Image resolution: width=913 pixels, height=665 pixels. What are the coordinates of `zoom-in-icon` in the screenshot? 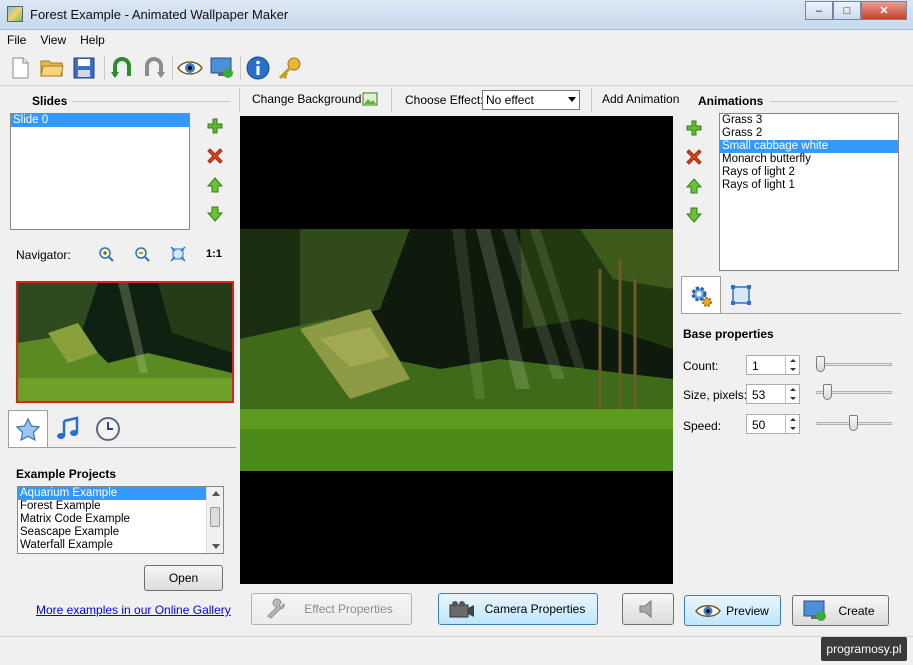 It's located at (106, 254).